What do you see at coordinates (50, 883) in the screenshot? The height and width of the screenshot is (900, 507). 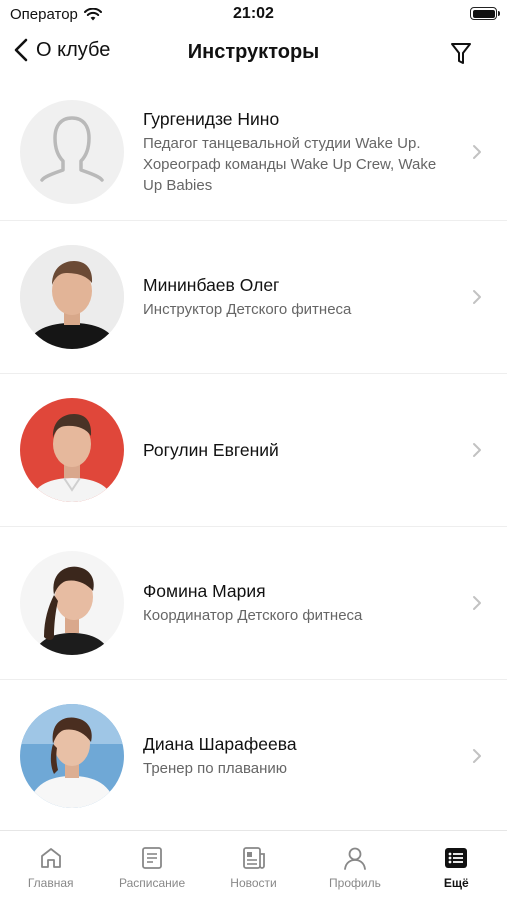 I see `tab-home-label: Главная` at bounding box center [50, 883].